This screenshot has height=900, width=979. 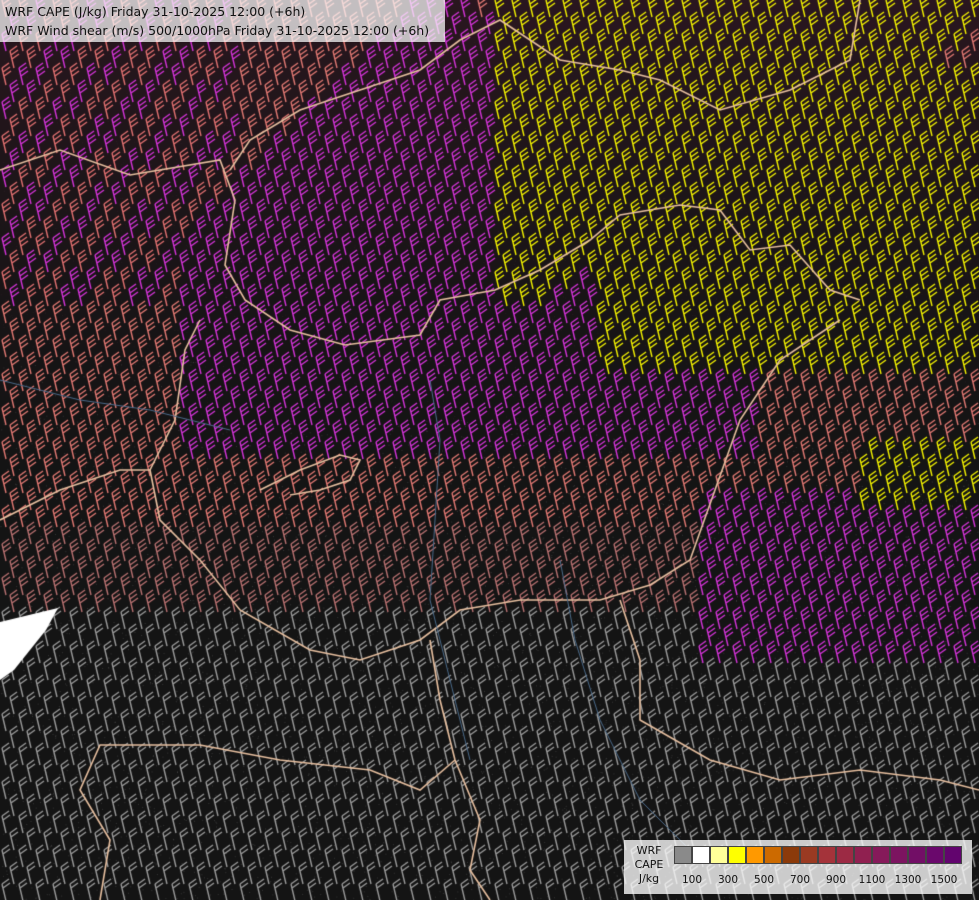 What do you see at coordinates (819, 881) in the screenshot?
I see `legend-tick-labels: 100 300 500 700 900 1100 1300 1500` at bounding box center [819, 881].